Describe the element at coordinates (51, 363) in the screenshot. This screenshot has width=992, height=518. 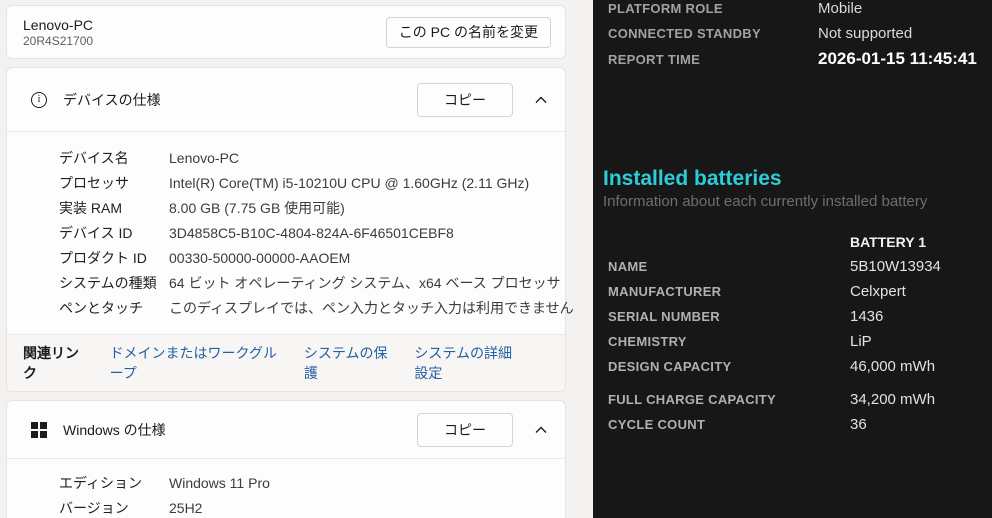
I see `related-links-label: 関連リンク` at that location.